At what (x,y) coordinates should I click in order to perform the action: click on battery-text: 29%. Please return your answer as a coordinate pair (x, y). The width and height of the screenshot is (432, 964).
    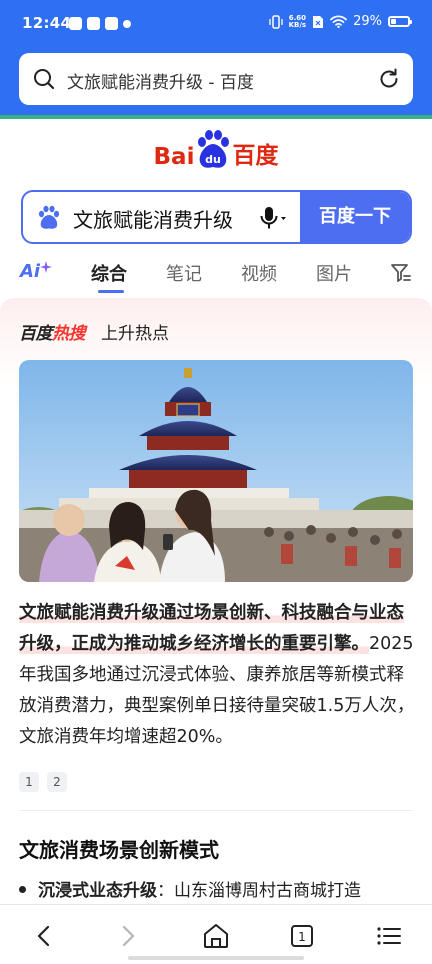
    Looking at the image, I should click on (367, 21).